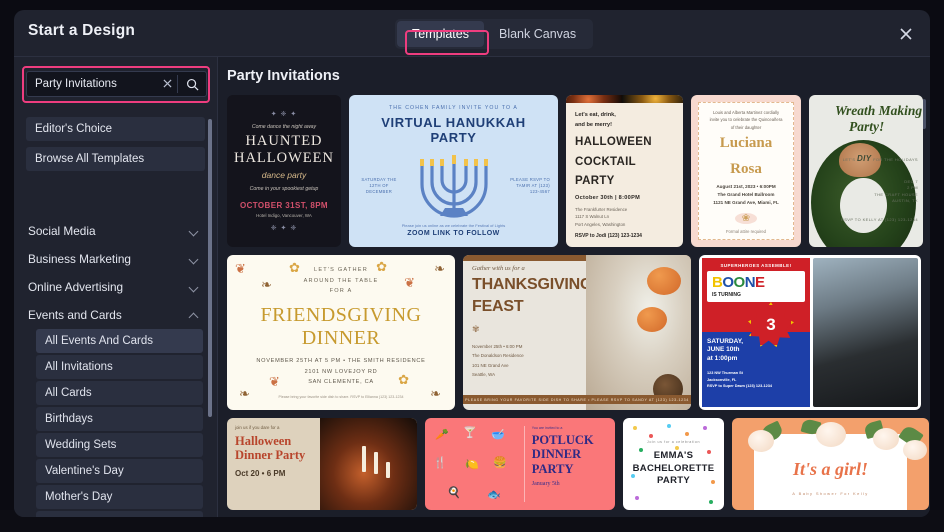 The width and height of the screenshot is (944, 532). What do you see at coordinates (830, 493) in the screenshot?
I see `card-subtitle: A Baby Shower For Kelly` at bounding box center [830, 493].